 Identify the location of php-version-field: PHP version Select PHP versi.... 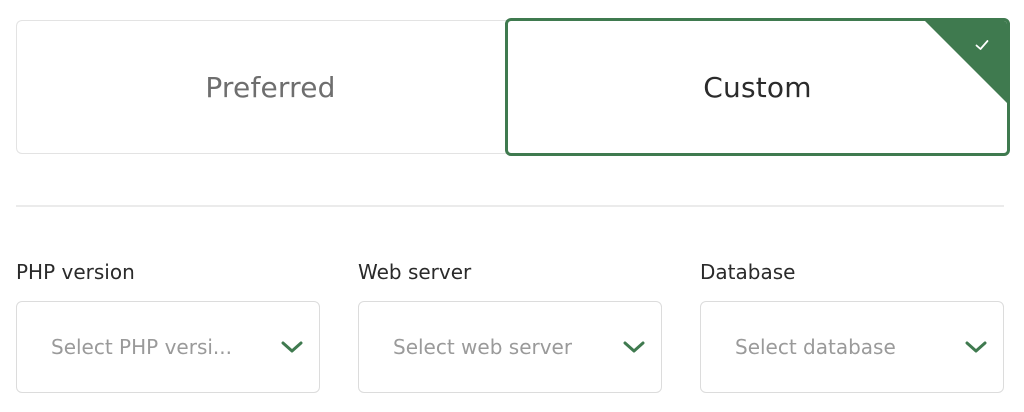
(168, 325).